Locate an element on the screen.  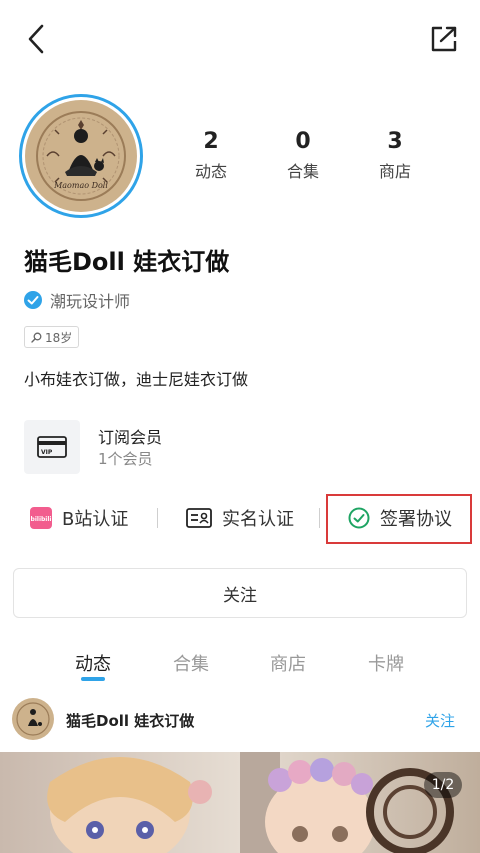
membership-title: 订阅会员 is located at coordinates (130, 437).